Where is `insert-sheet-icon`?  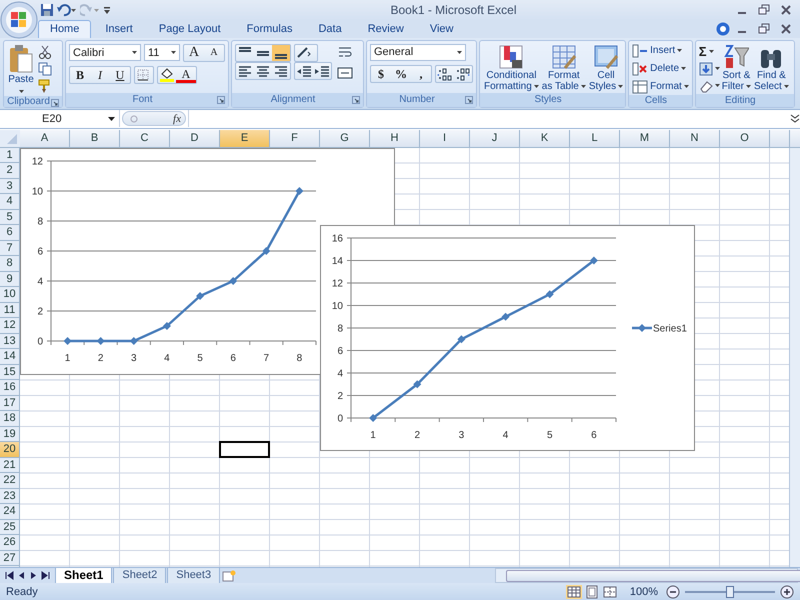 insert-sheet-icon is located at coordinates (229, 576).